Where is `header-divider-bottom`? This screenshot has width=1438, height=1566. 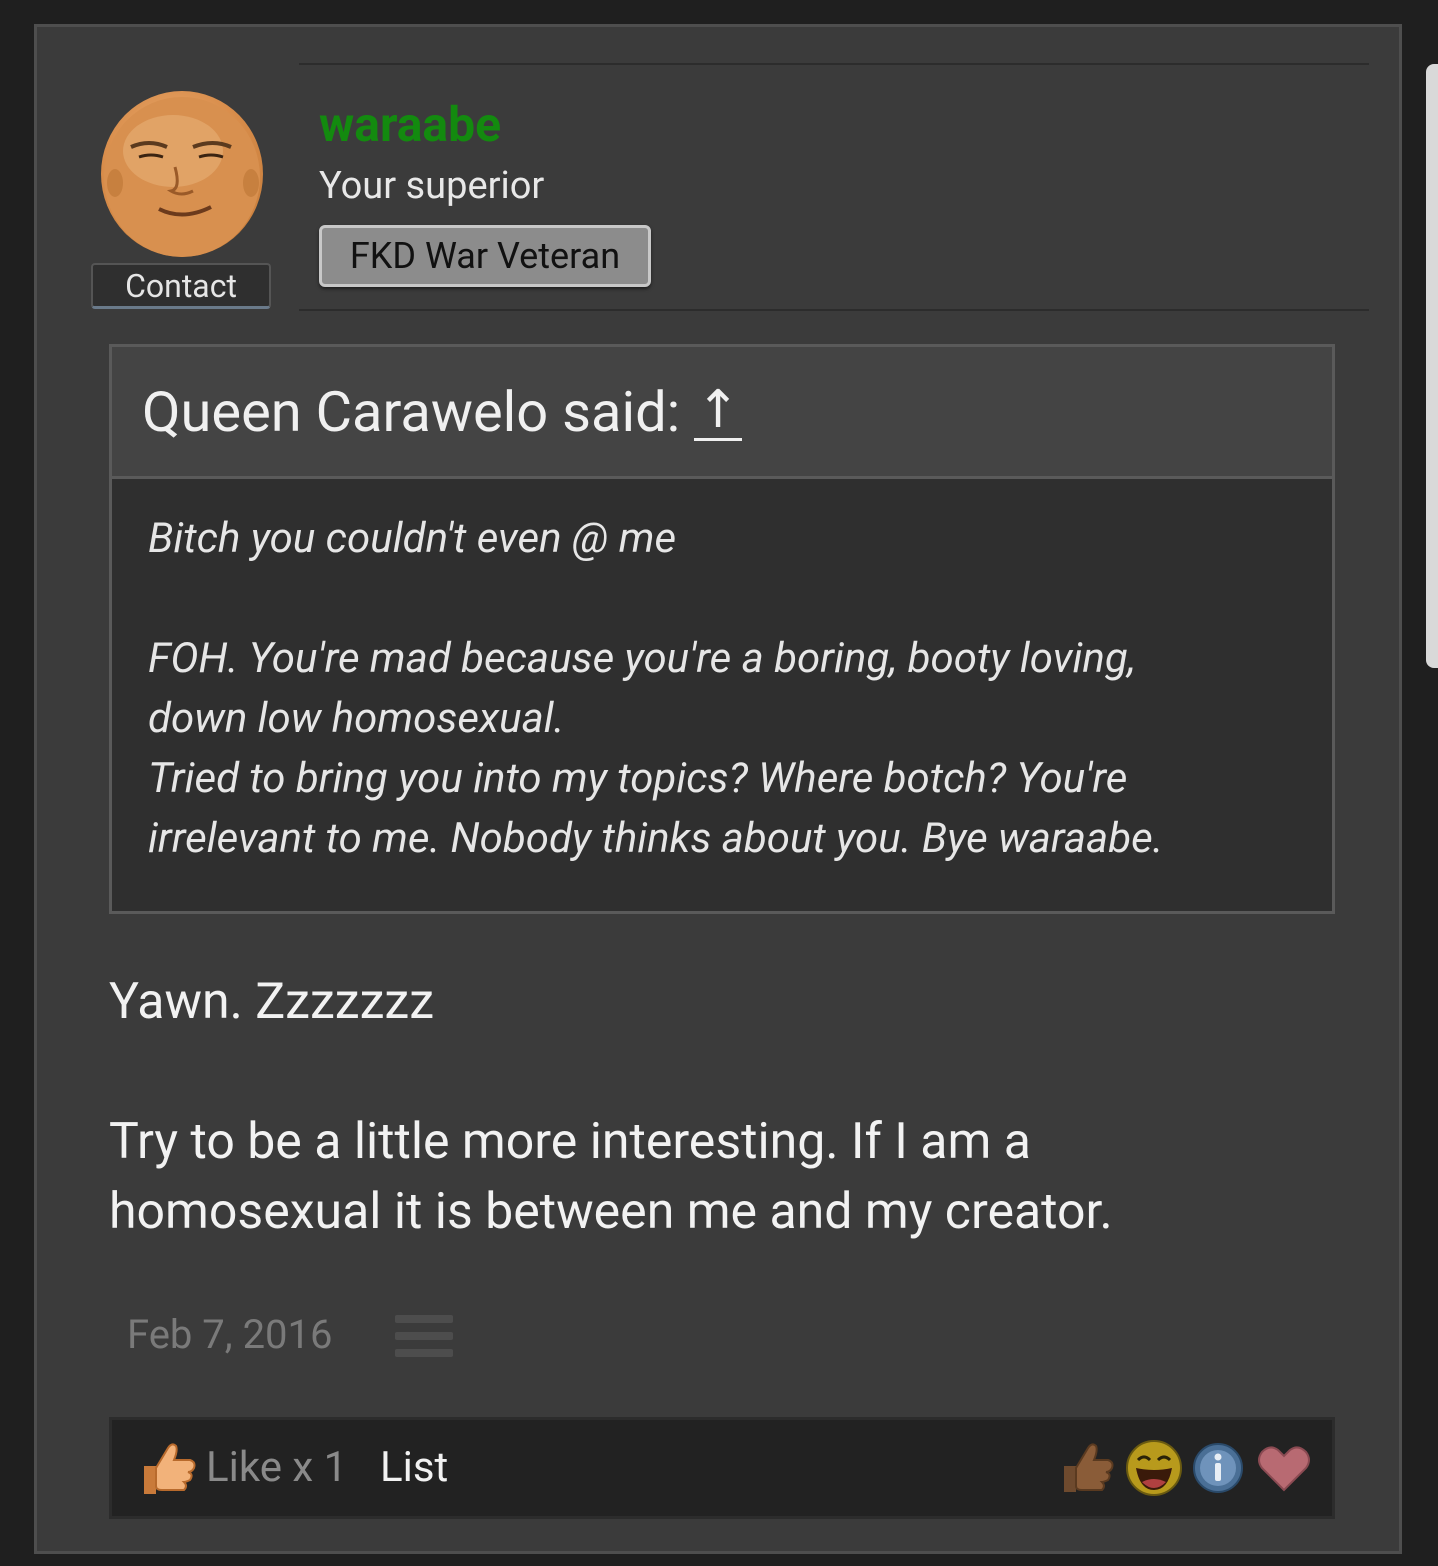
header-divider-bottom is located at coordinates (834, 310).